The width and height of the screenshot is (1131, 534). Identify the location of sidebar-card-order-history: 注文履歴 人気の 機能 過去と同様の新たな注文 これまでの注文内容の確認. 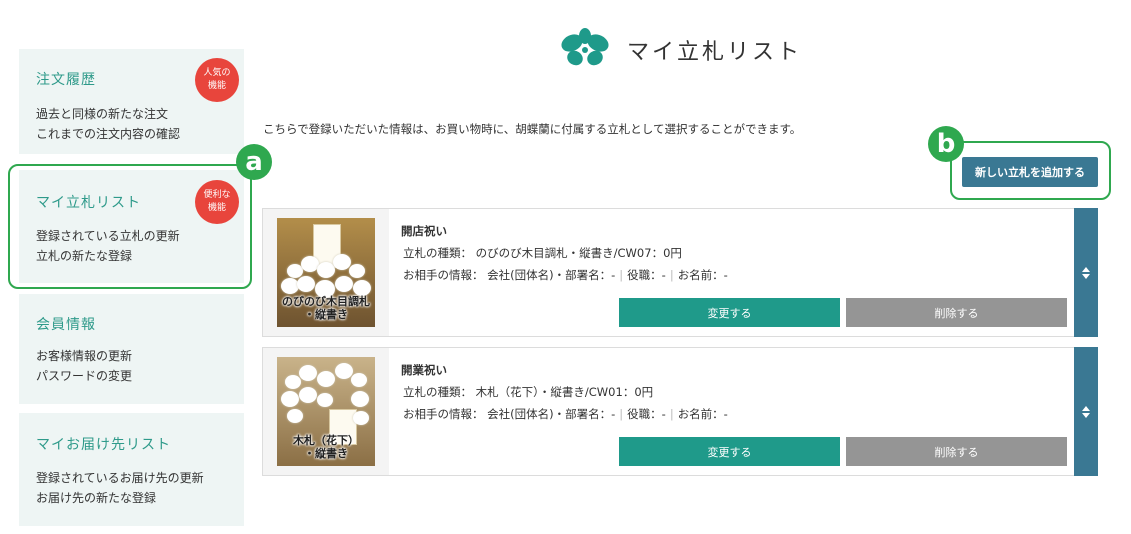
(131, 101).